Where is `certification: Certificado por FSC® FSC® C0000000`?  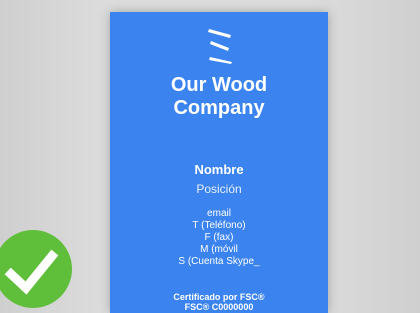 certification: Certificado por FSC® FSC® C0000000 is located at coordinates (219, 302).